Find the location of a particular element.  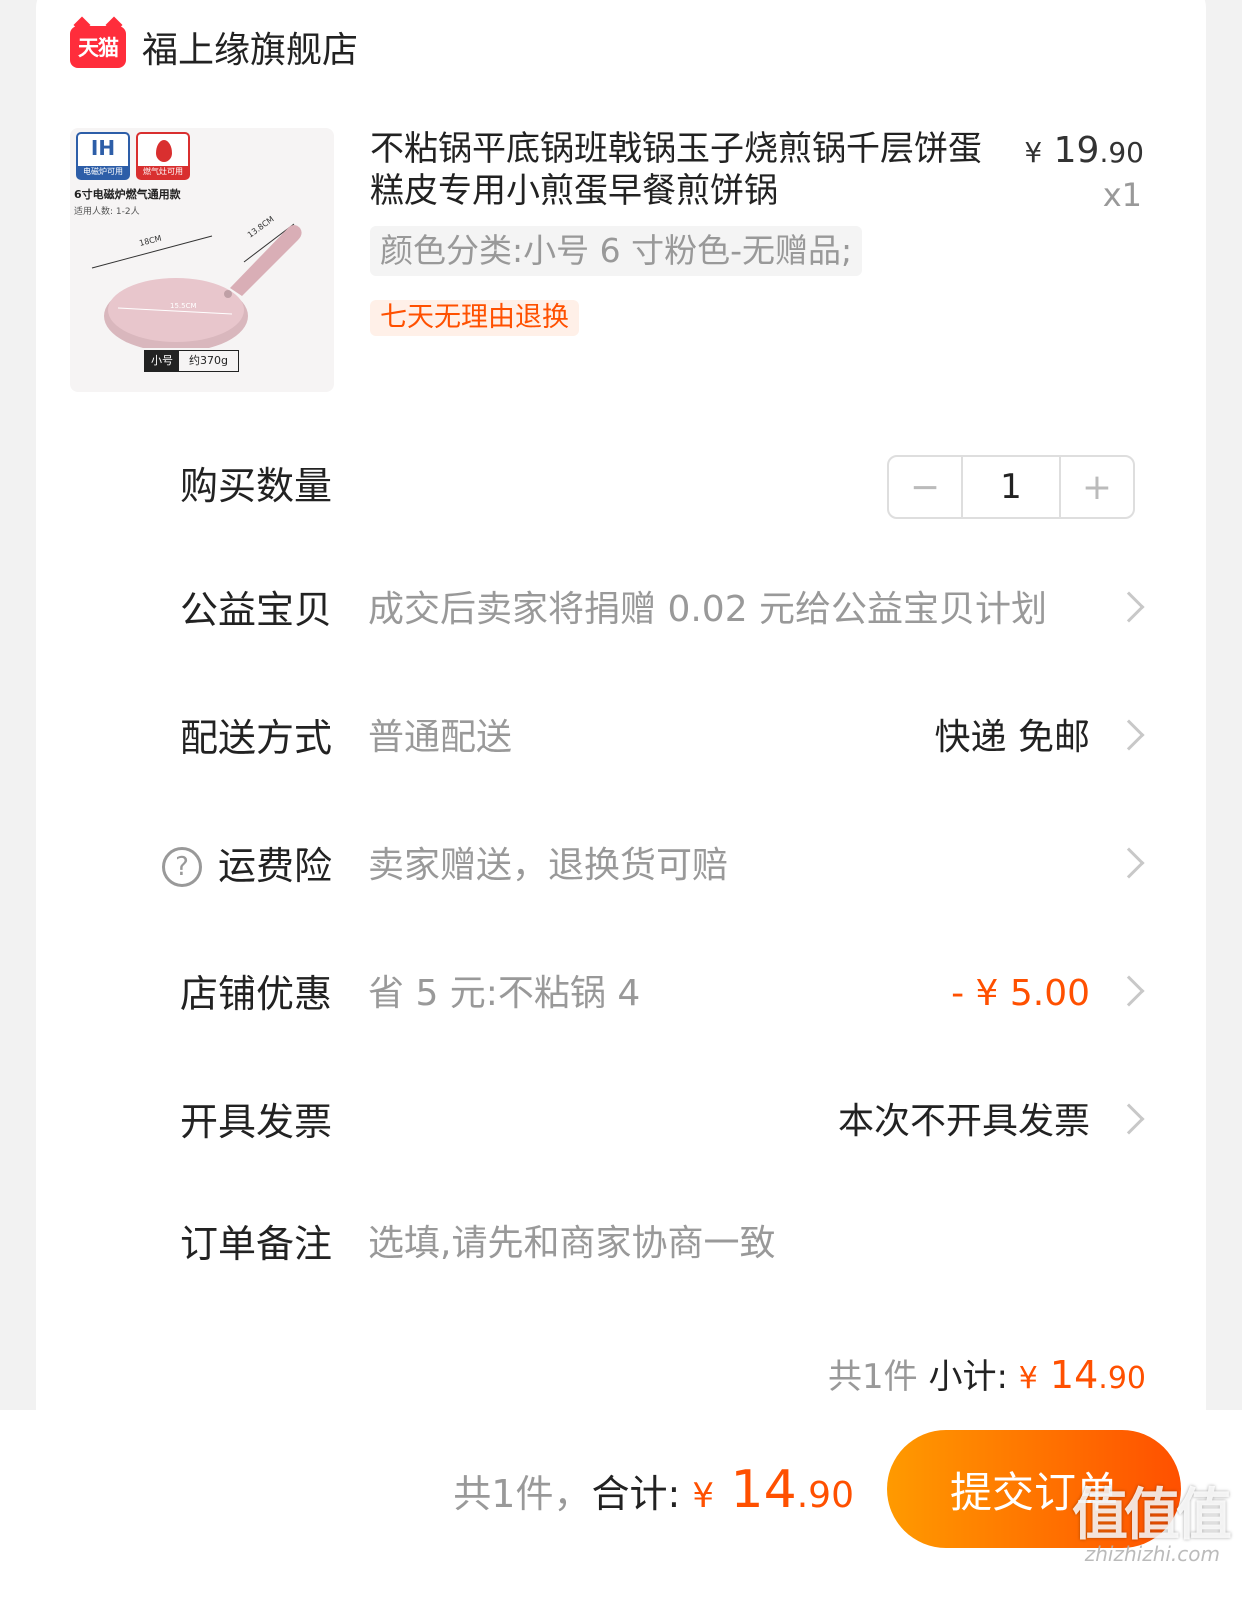

subtotal: 共1件 小计: ¥ 14.90 is located at coordinates (987, 1377).